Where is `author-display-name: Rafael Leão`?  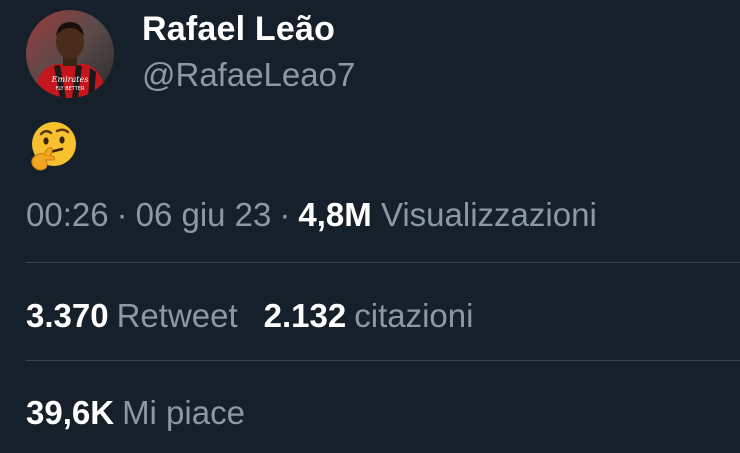
author-display-name: Rafael Leão is located at coordinates (238, 29).